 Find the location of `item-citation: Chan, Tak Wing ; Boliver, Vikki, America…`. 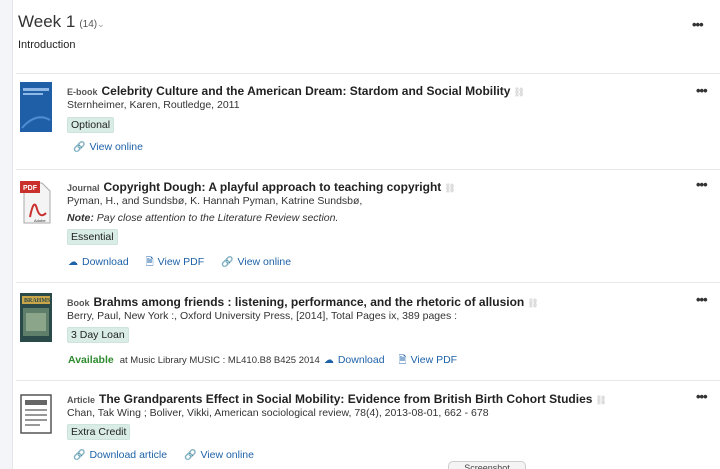

item-citation: Chan, Tak Wing ; Boliver, Vikki, America… is located at coordinates (278, 413).